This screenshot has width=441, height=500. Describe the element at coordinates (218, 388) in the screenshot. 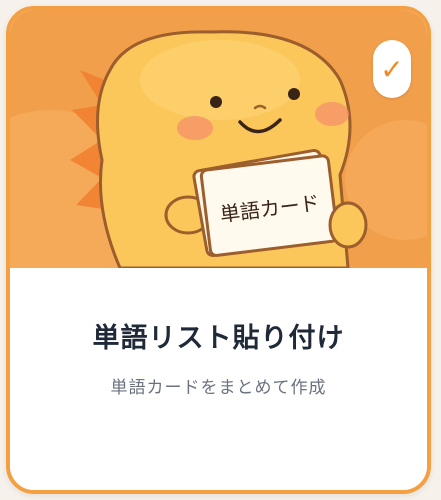

I see `card-subtitle: 単語カードをまとめて作成` at that location.